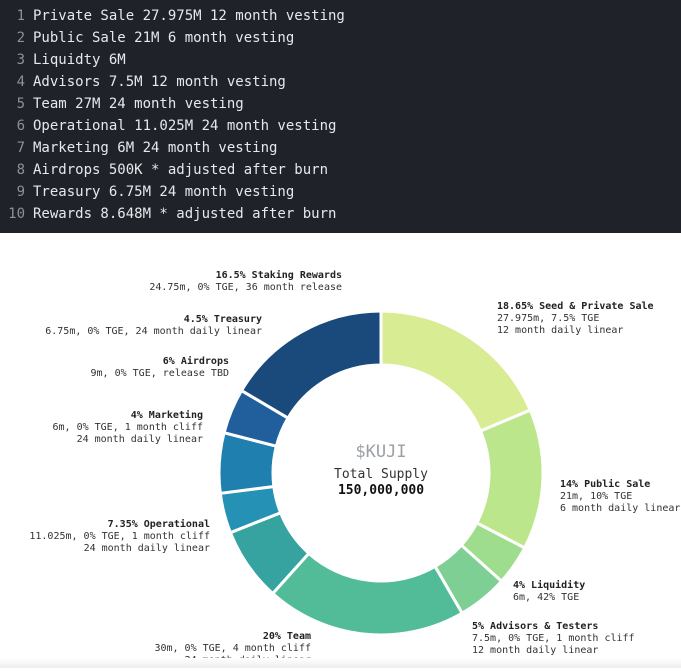 The image size is (681, 672). What do you see at coordinates (232, 648) in the screenshot?
I see `slice-label-detail: 30m, 0% TGE, 4 month cliff` at bounding box center [232, 648].